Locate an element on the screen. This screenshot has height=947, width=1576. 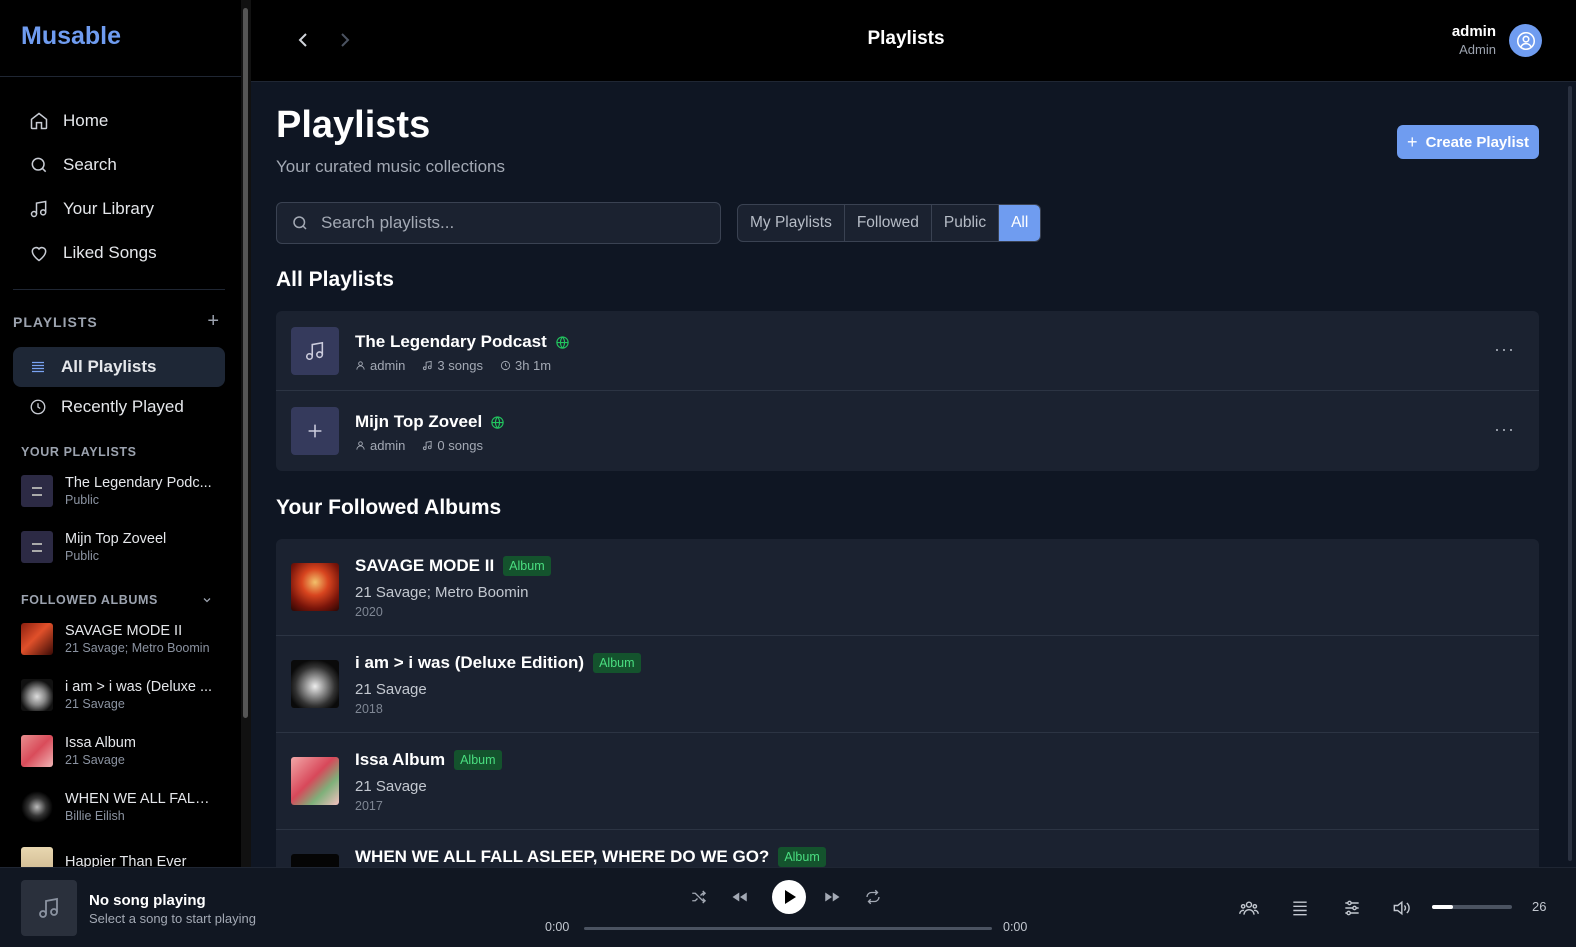
nav-library: Your Library is located at coordinates (119, 209).